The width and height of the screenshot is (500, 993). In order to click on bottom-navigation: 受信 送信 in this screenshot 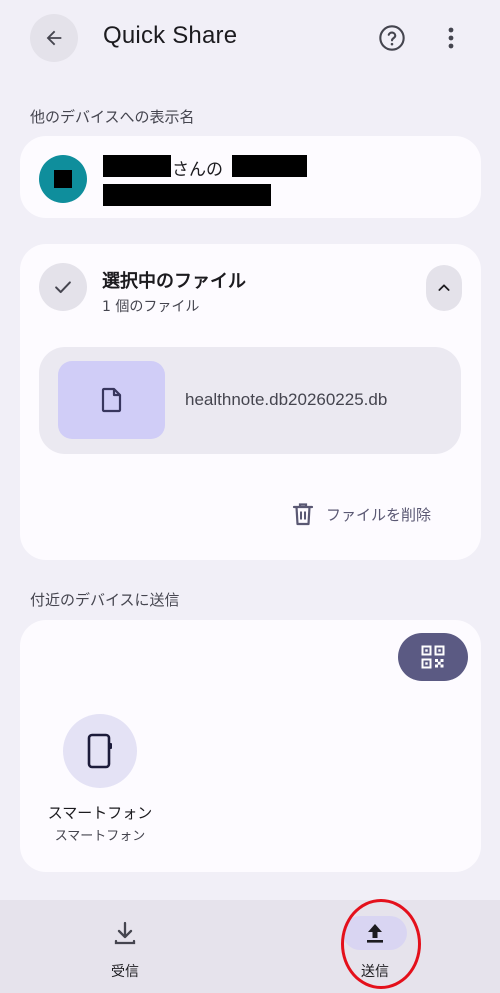, I will do `click(250, 946)`.